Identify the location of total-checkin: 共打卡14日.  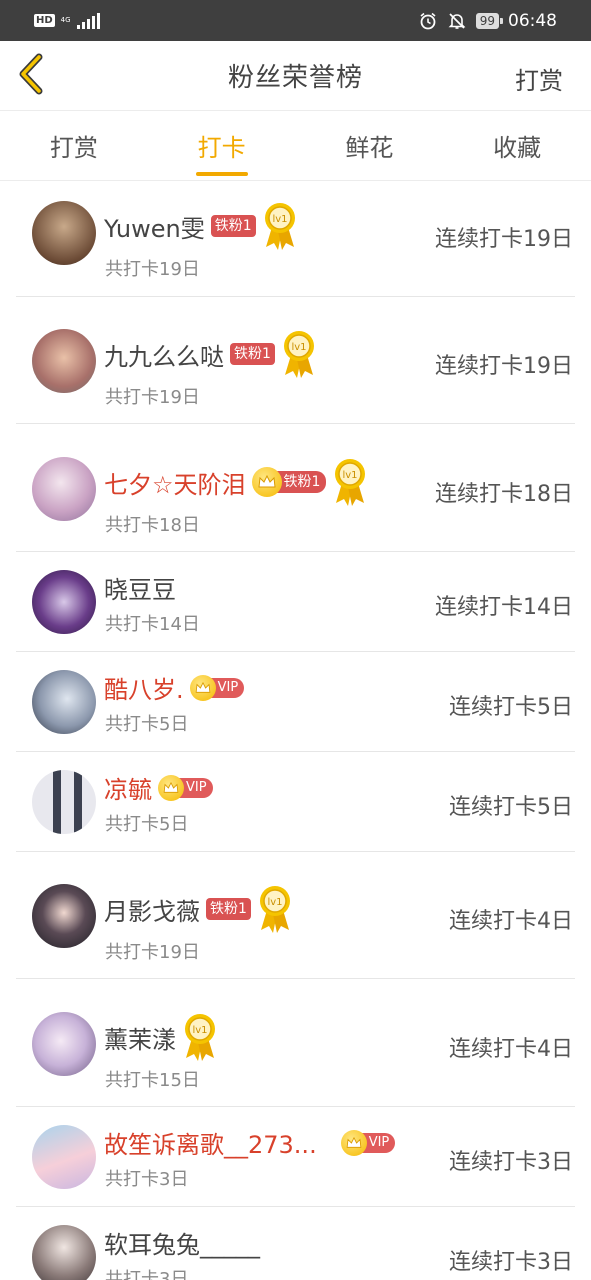
(152, 624).